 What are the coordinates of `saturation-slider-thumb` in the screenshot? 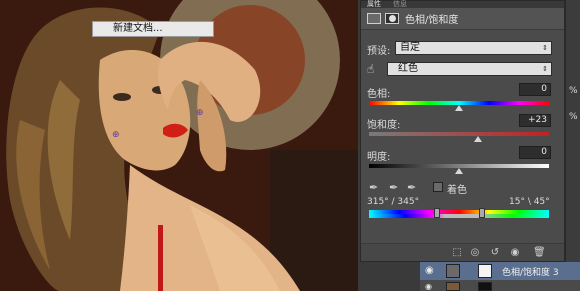 It's located at (478, 139).